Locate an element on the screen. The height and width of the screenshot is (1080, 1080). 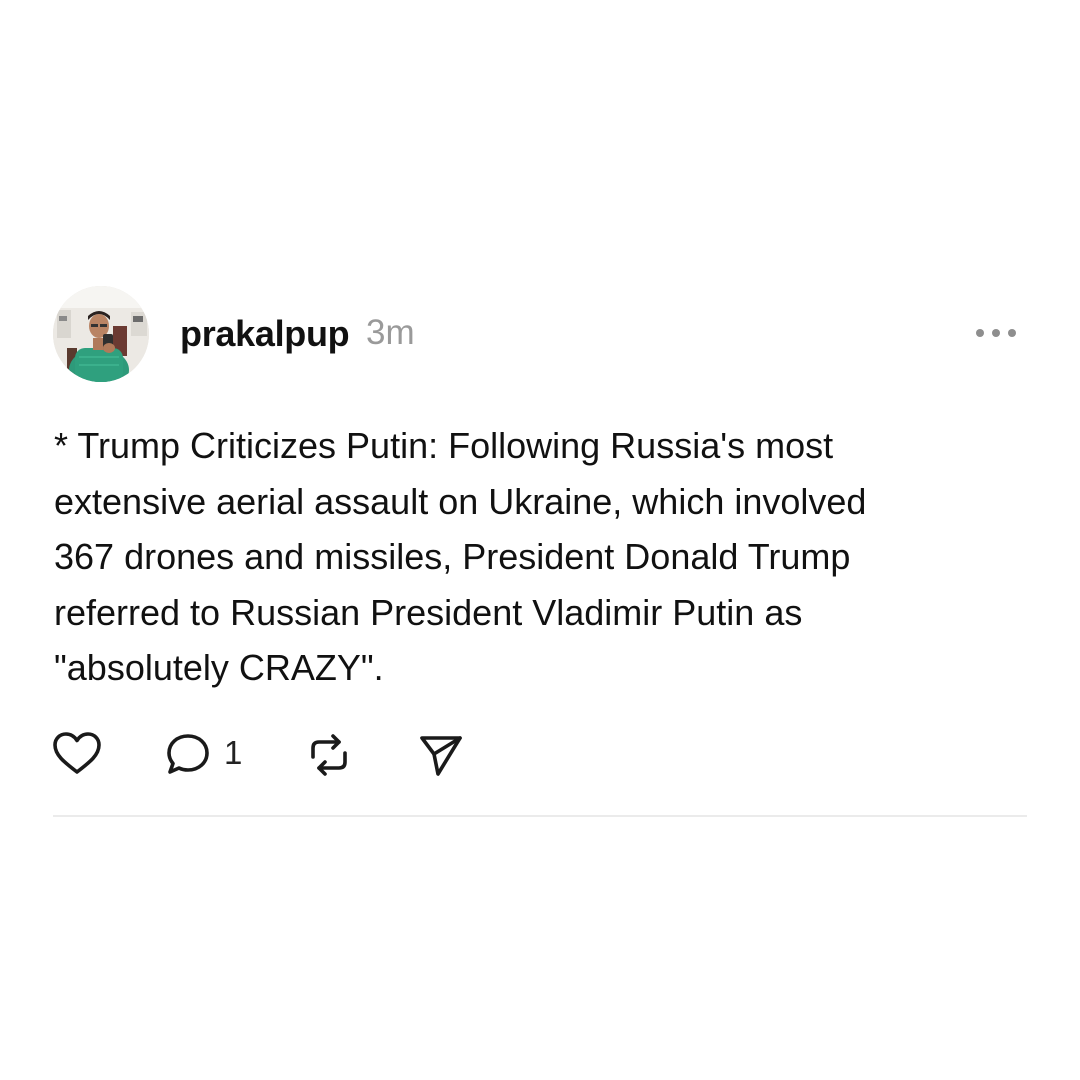
heart-icon is located at coordinates (77, 753).